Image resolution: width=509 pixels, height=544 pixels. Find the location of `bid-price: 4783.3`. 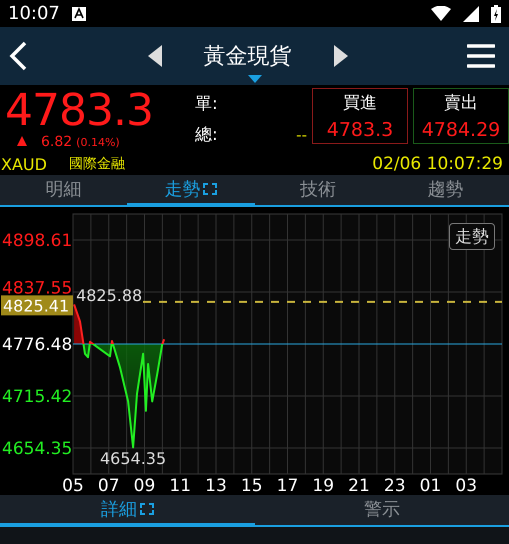

bid-price: 4783.3 is located at coordinates (360, 129).